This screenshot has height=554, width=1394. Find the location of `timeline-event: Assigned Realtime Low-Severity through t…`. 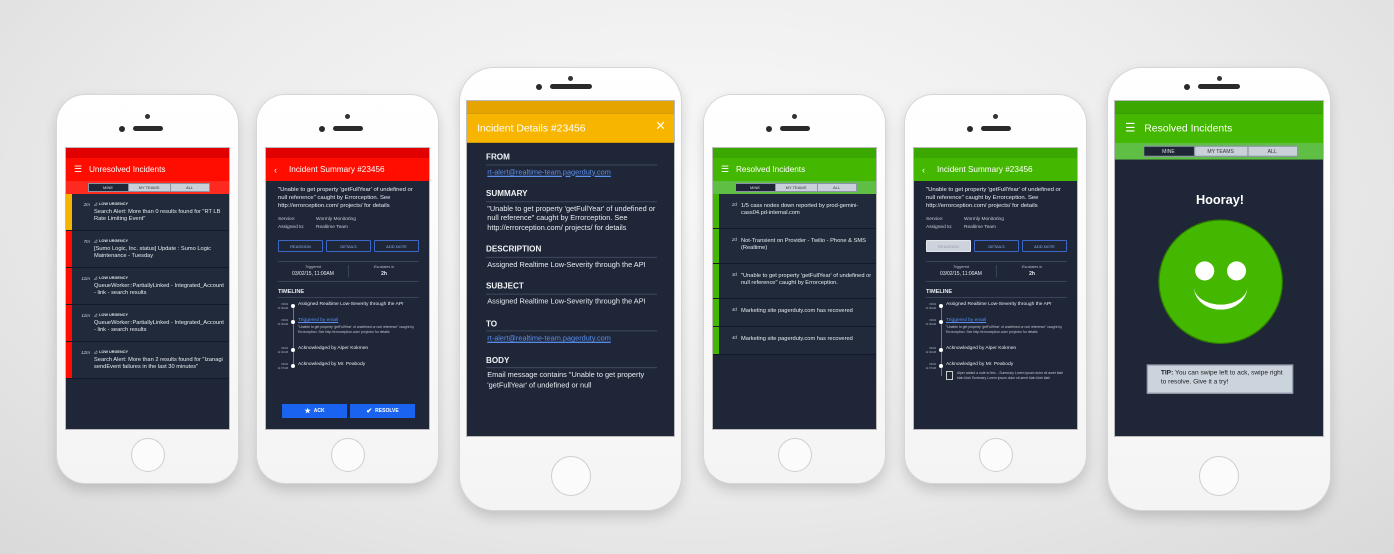

timeline-event: Assigned Realtime Low-Severity through t… is located at coordinates (351, 304).